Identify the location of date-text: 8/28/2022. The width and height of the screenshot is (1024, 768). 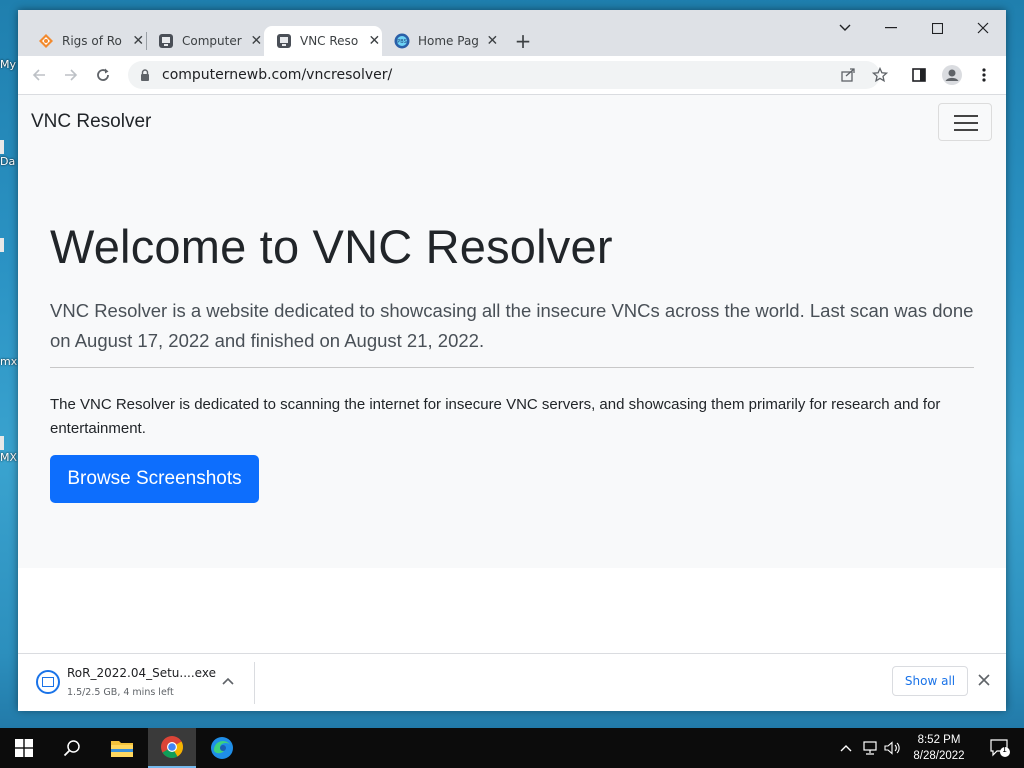
(939, 756).